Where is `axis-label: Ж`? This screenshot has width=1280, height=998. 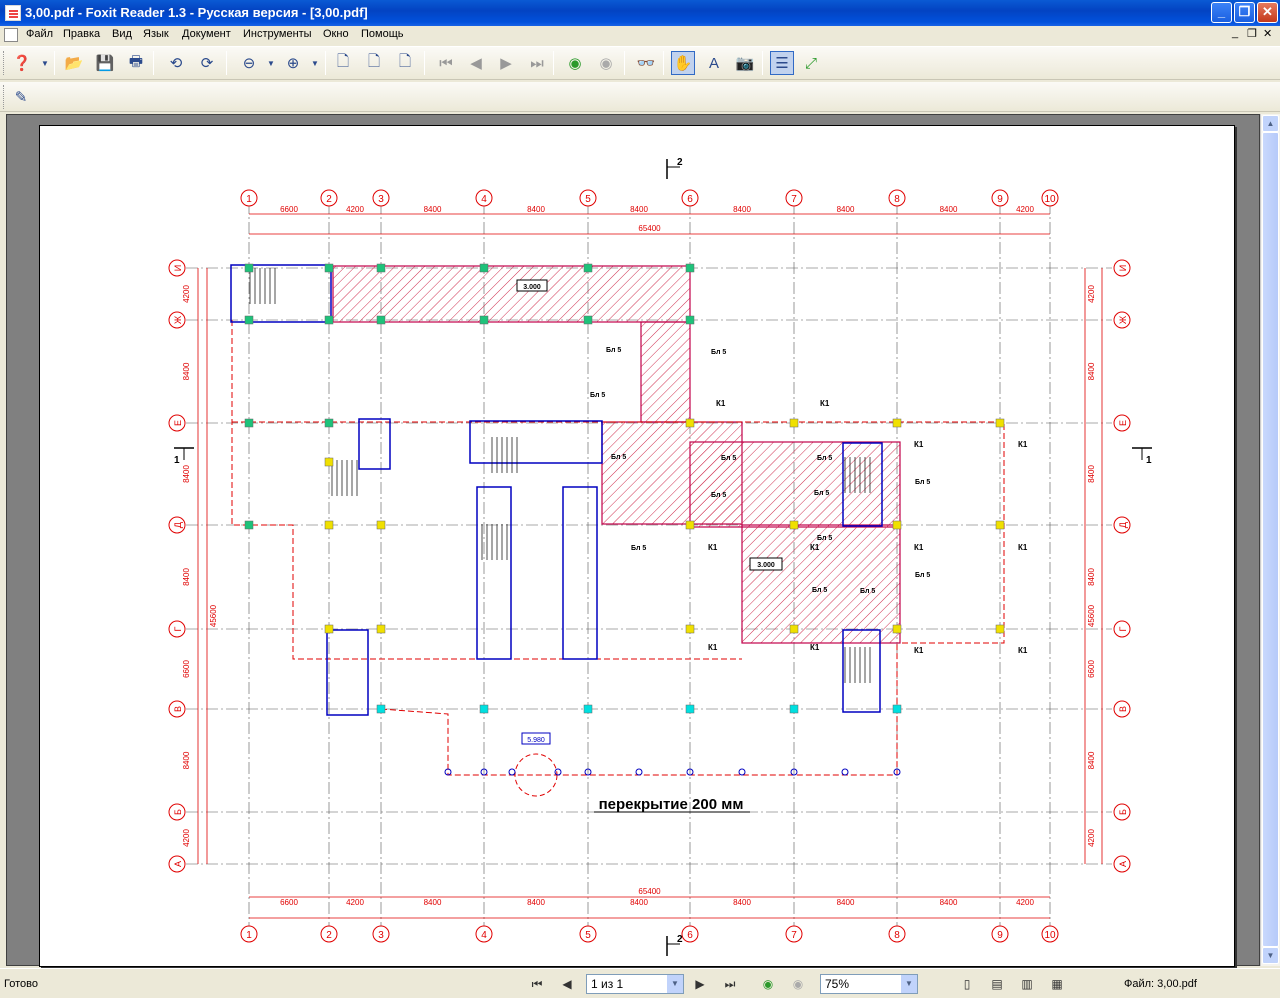 axis-label: Ж is located at coordinates (178, 319).